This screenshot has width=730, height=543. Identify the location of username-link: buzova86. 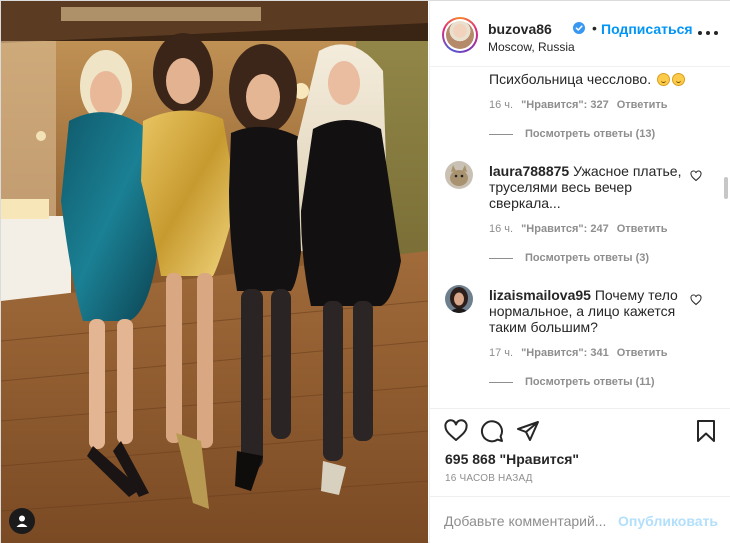
(520, 29).